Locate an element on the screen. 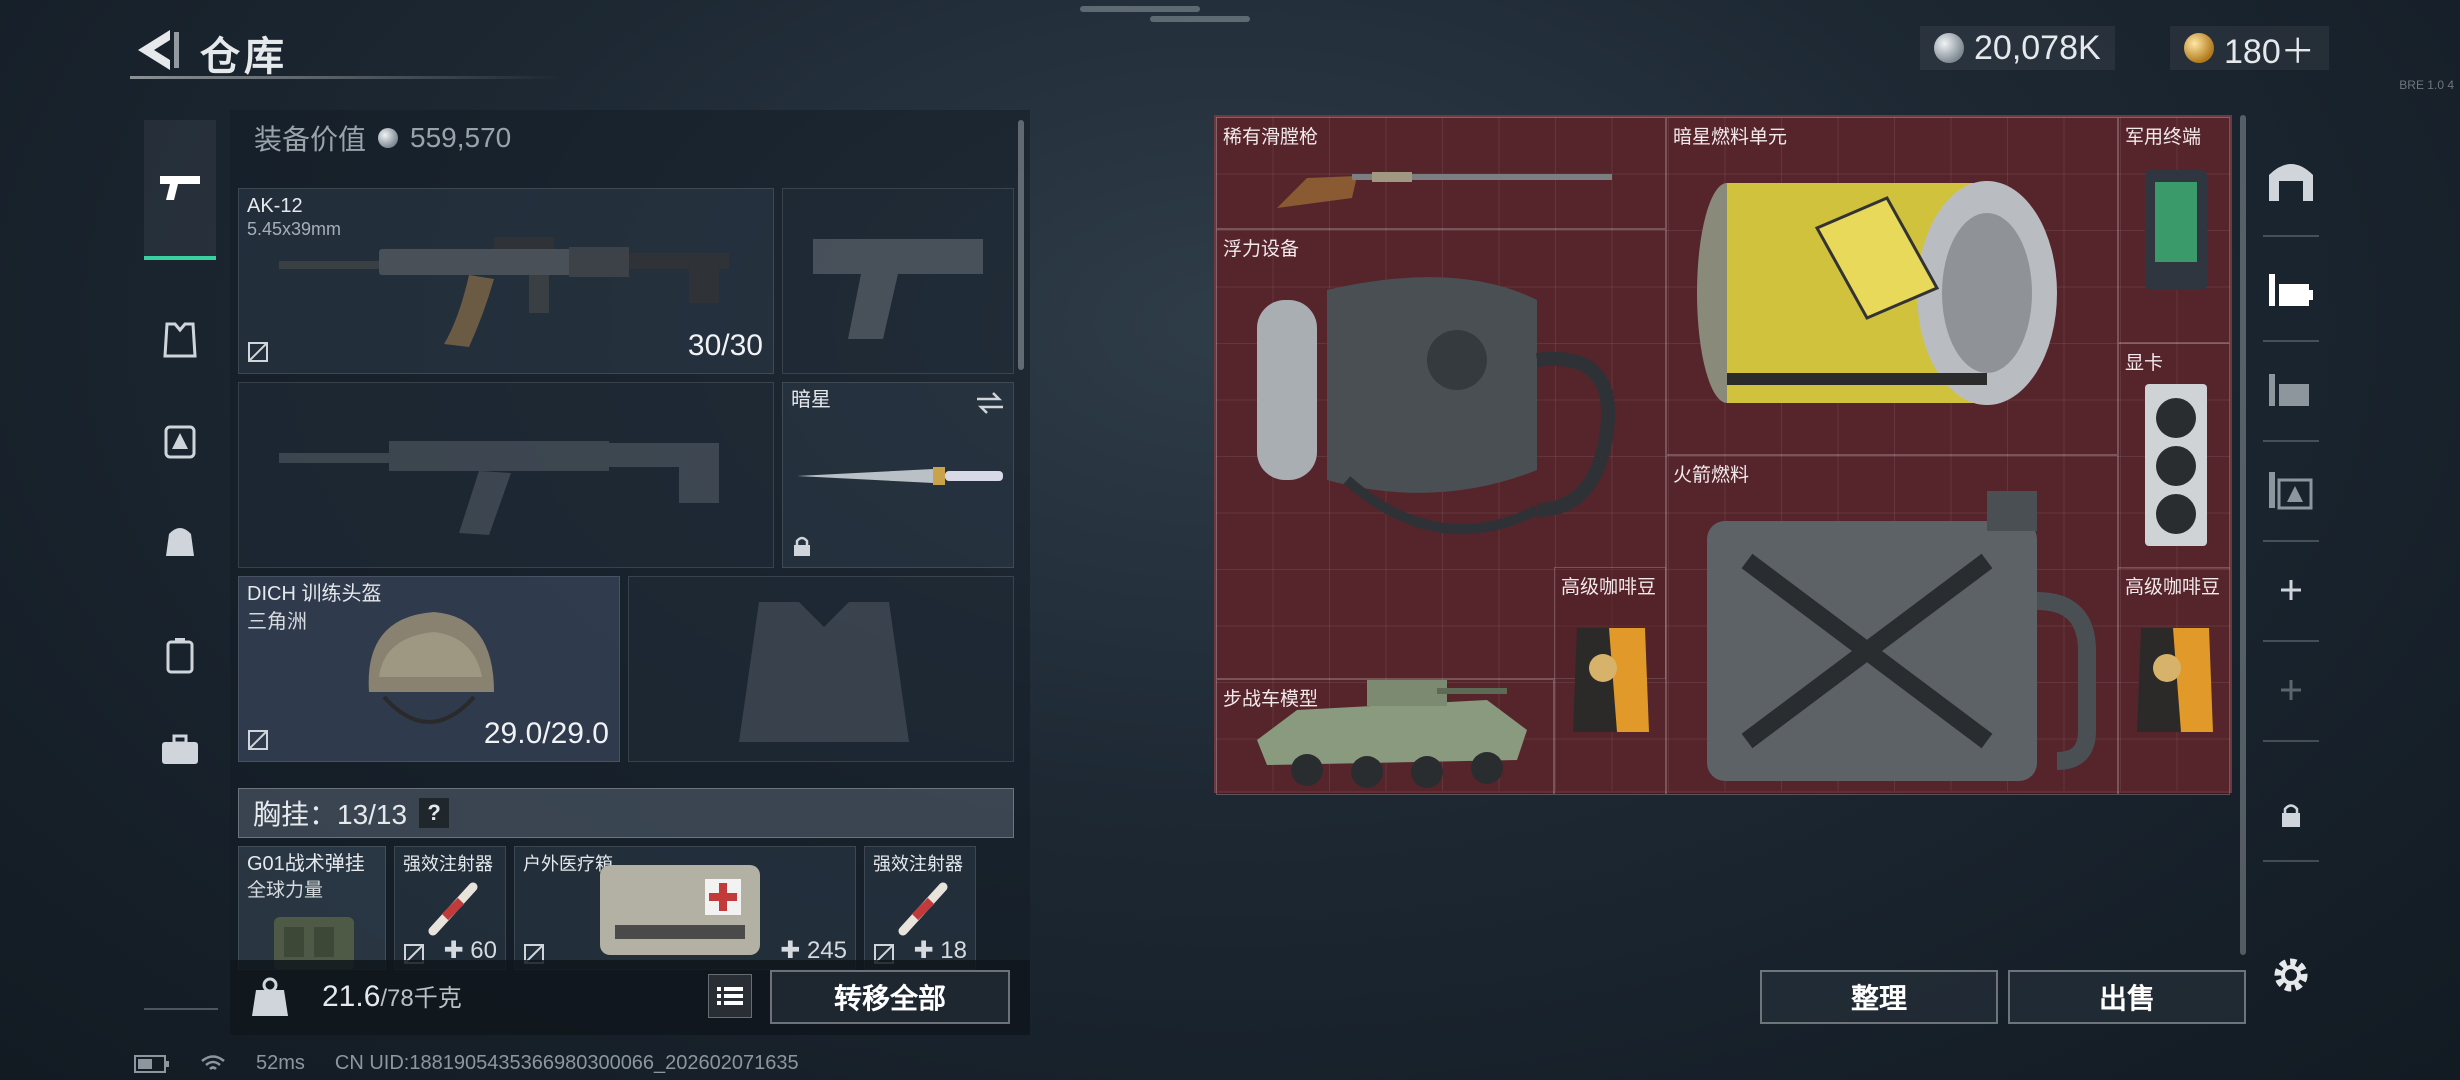  equipment-scrollbar is located at coordinates (1021, 245).